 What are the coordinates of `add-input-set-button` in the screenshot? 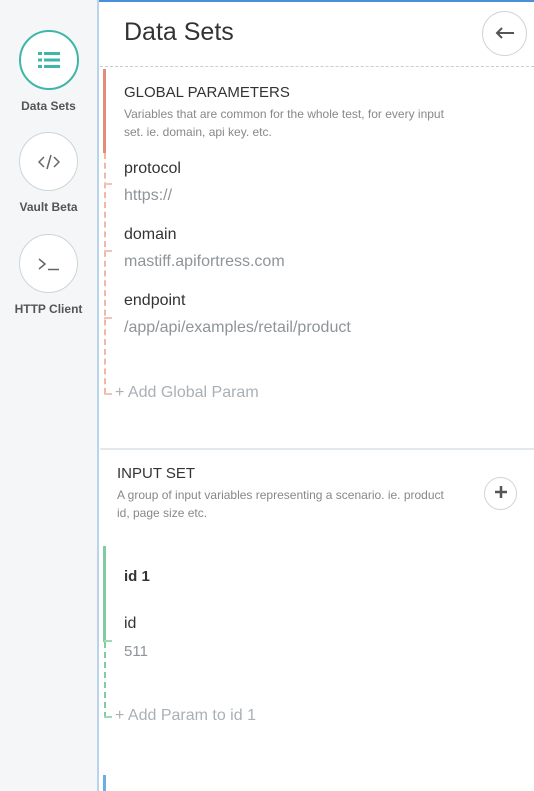 It's located at (500, 493).